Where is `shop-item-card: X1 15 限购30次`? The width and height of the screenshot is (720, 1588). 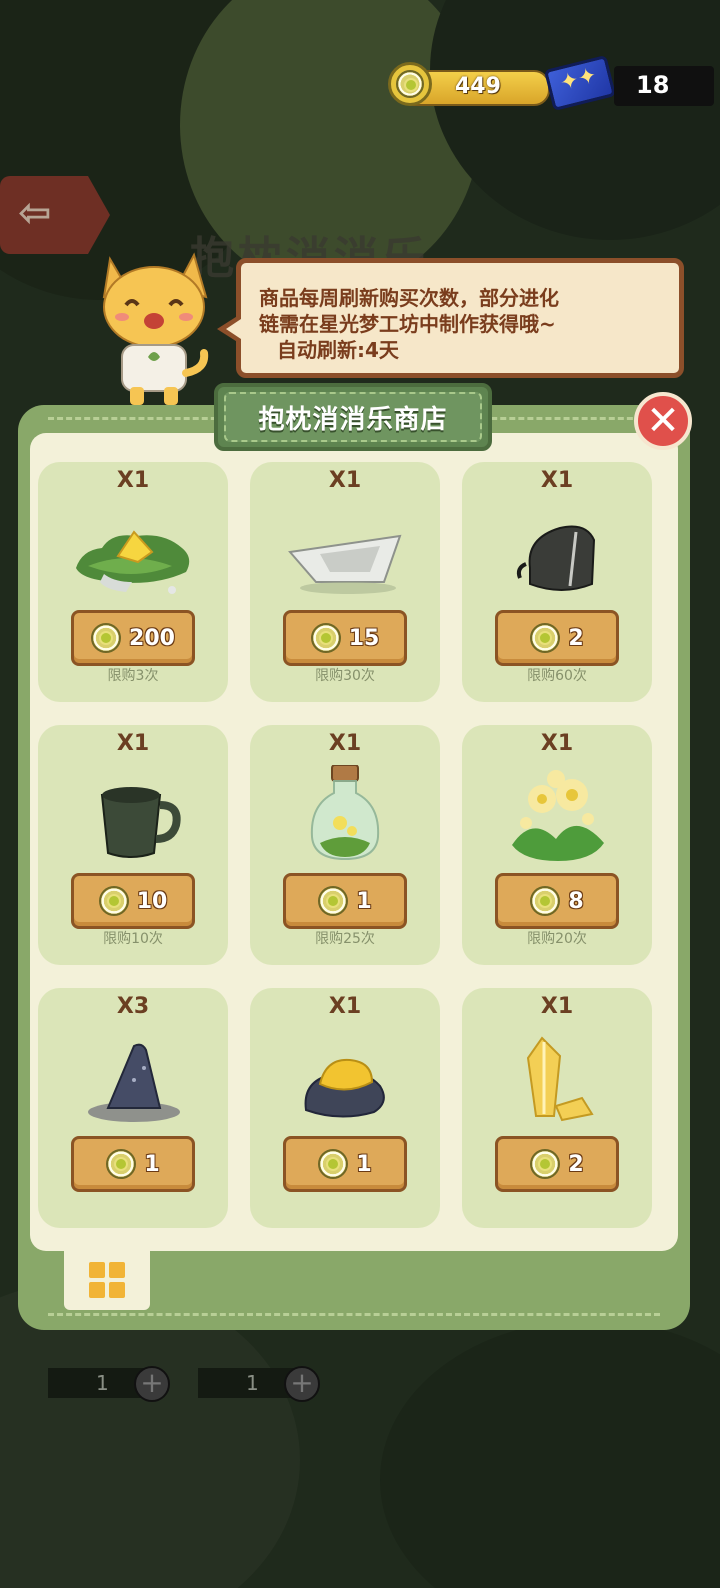 shop-item-card: X1 15 限购30次 is located at coordinates (345, 582).